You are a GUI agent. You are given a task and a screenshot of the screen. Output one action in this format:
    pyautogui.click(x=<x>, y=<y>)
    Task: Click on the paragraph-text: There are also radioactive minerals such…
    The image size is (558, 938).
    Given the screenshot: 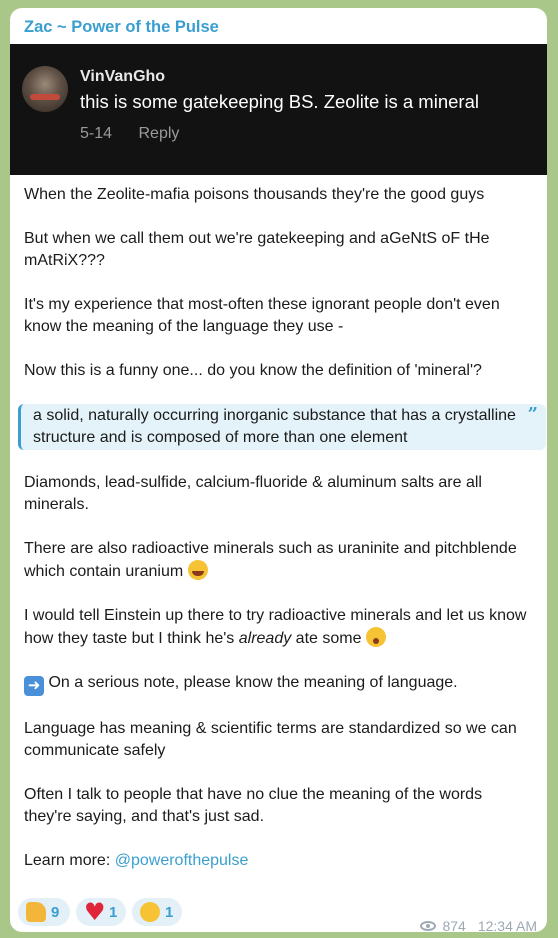 What is the action you would take?
    pyautogui.click(x=270, y=560)
    